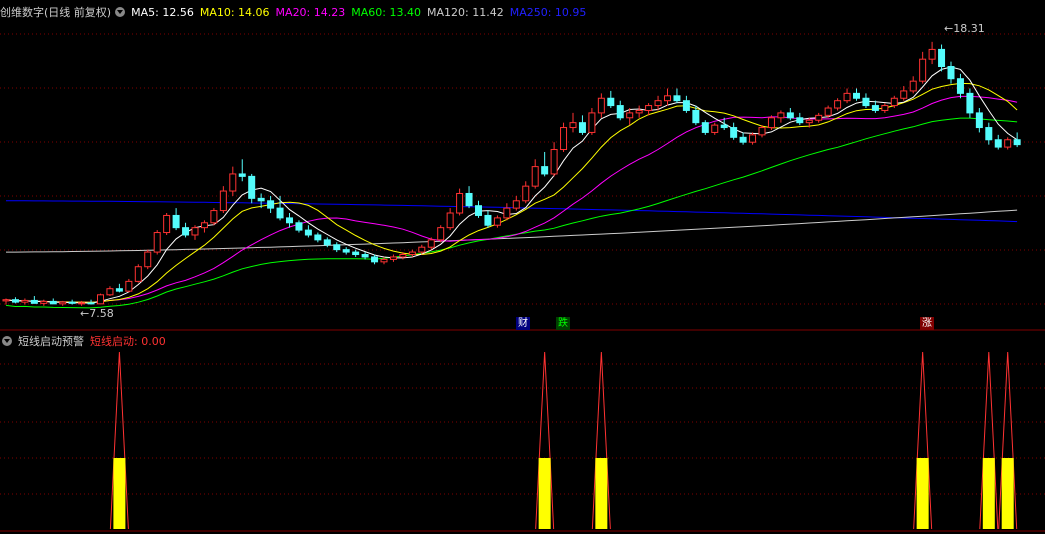 This screenshot has width=1045, height=534. What do you see at coordinates (97, 313) in the screenshot?
I see `low-price-label: ←7.58` at bounding box center [97, 313].